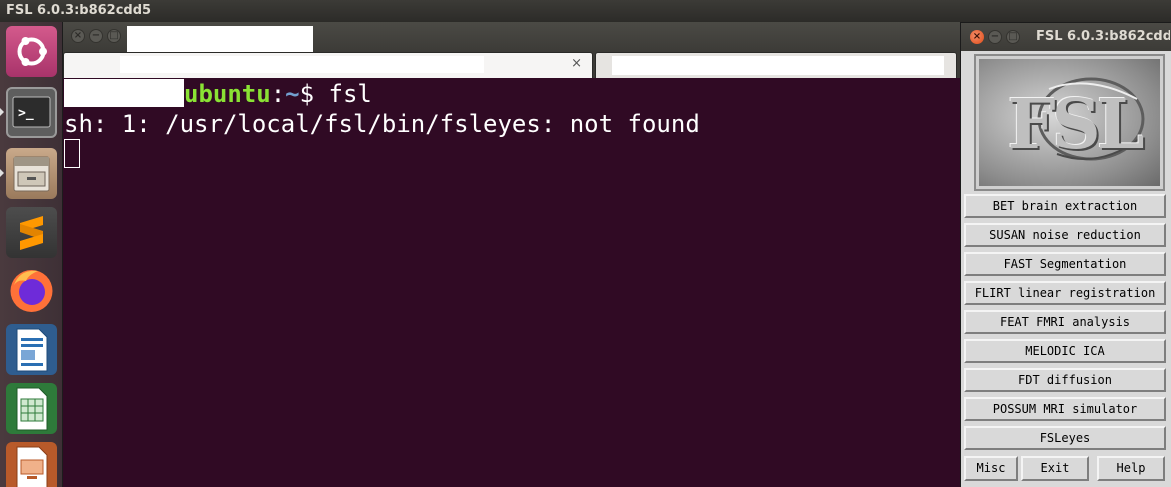  I want to click on redacted-window-title, so click(220, 39).